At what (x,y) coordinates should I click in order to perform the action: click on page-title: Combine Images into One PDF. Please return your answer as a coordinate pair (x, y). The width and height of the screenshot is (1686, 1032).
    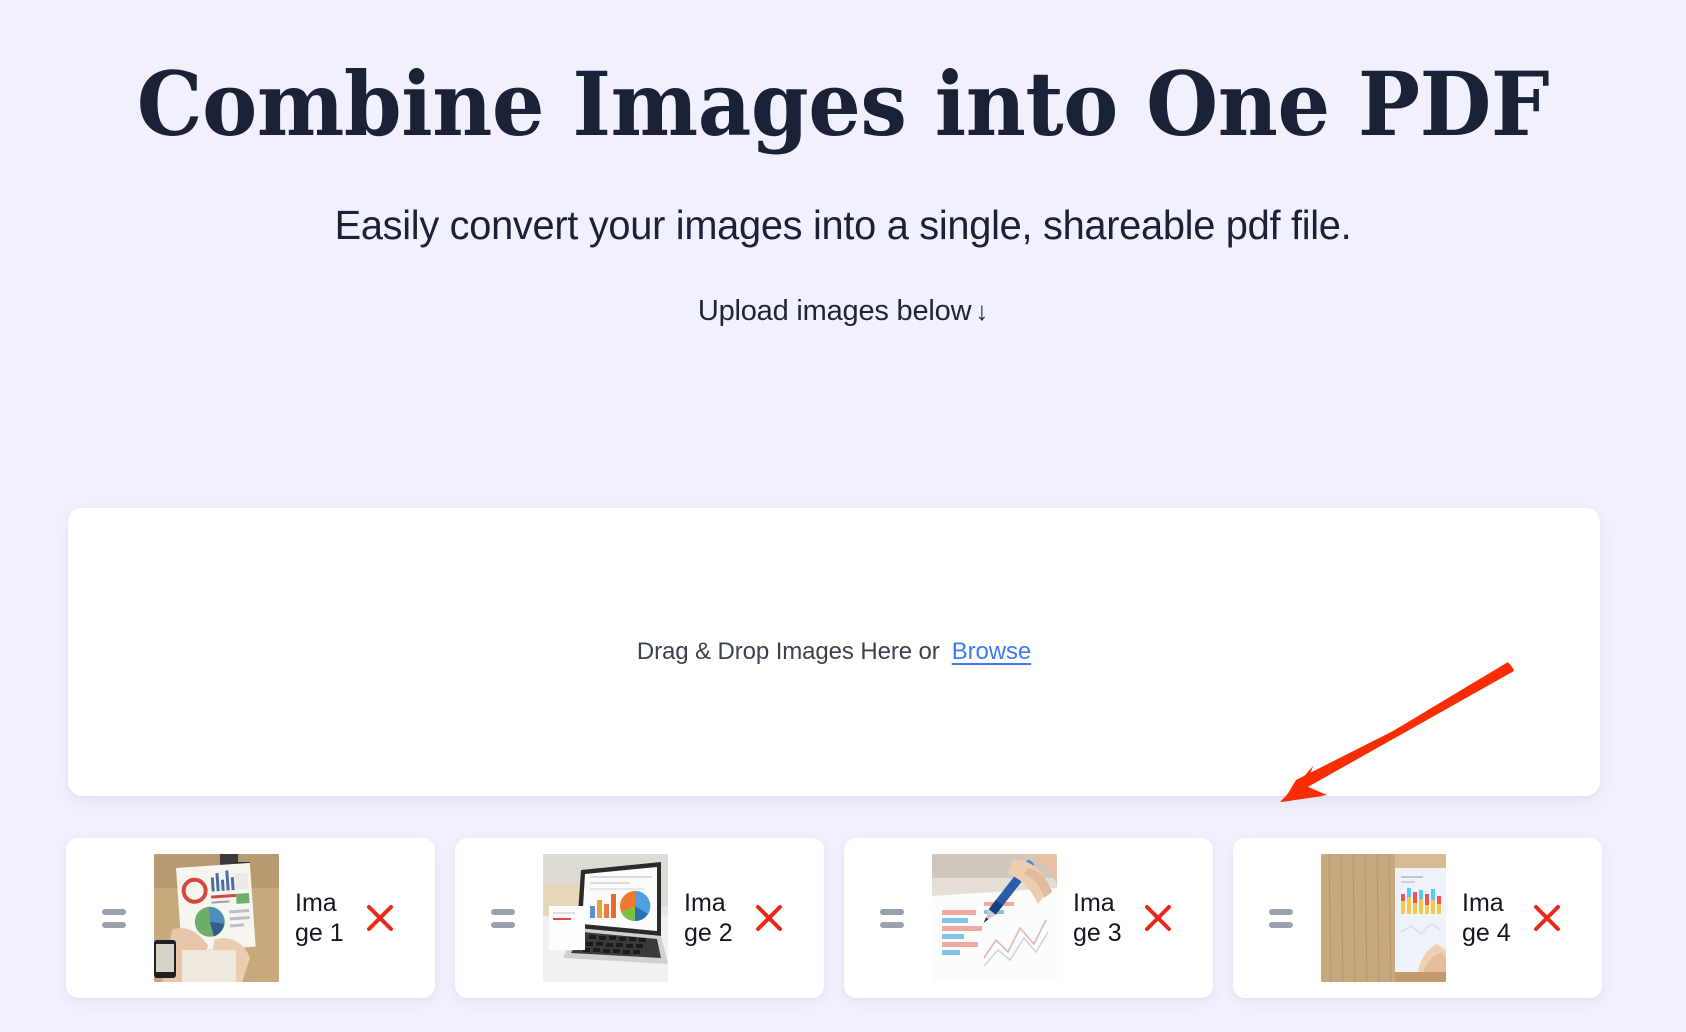
    Looking at the image, I should click on (843, 104).